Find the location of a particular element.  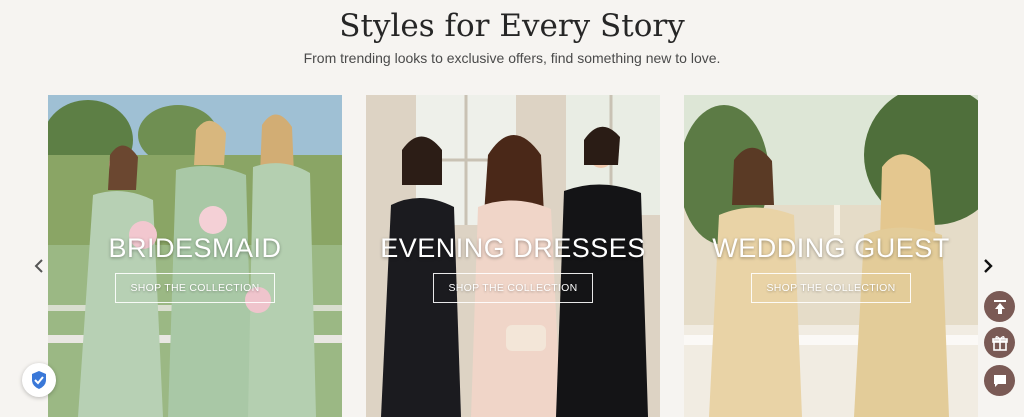

back-to-top-icon is located at coordinates (999, 306).